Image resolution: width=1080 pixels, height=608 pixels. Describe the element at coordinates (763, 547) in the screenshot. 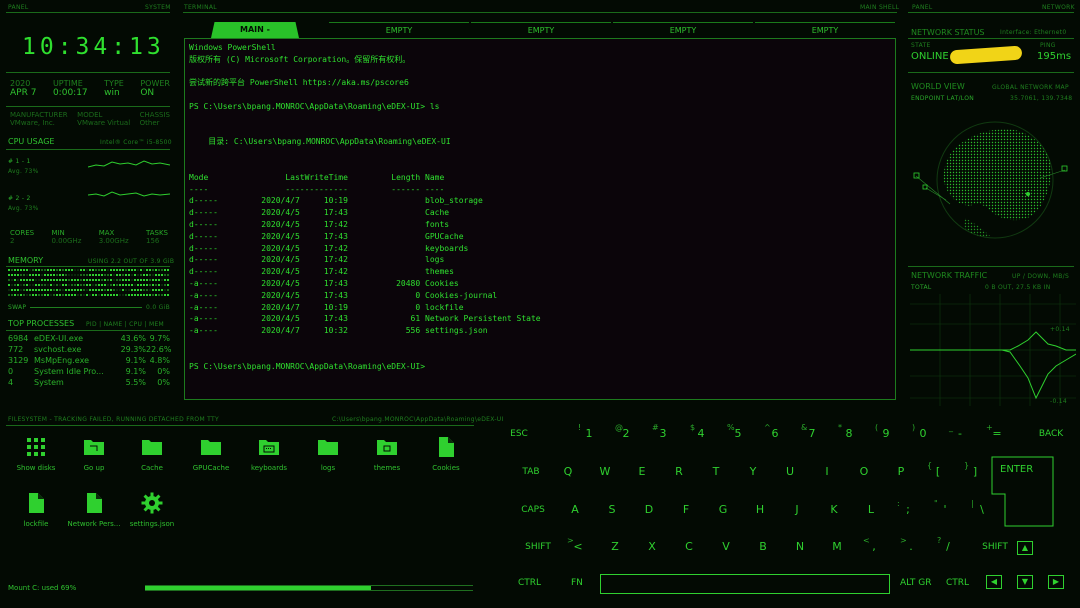

I see `key-row4-6: B` at that location.